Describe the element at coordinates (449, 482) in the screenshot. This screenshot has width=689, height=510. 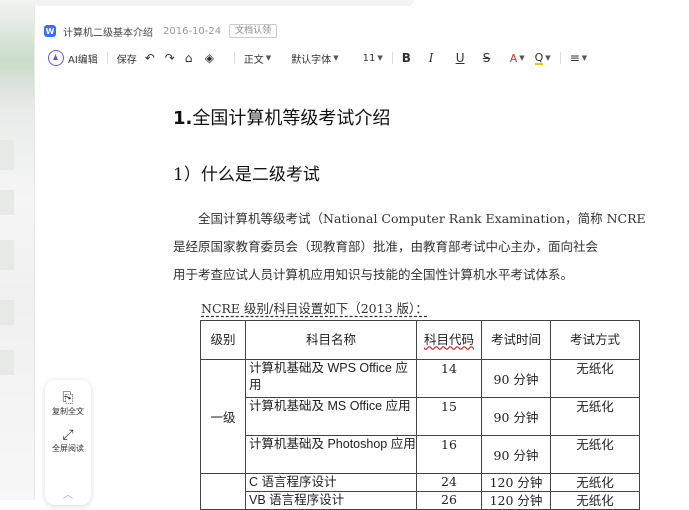
I see `code-cell: 24` at that location.